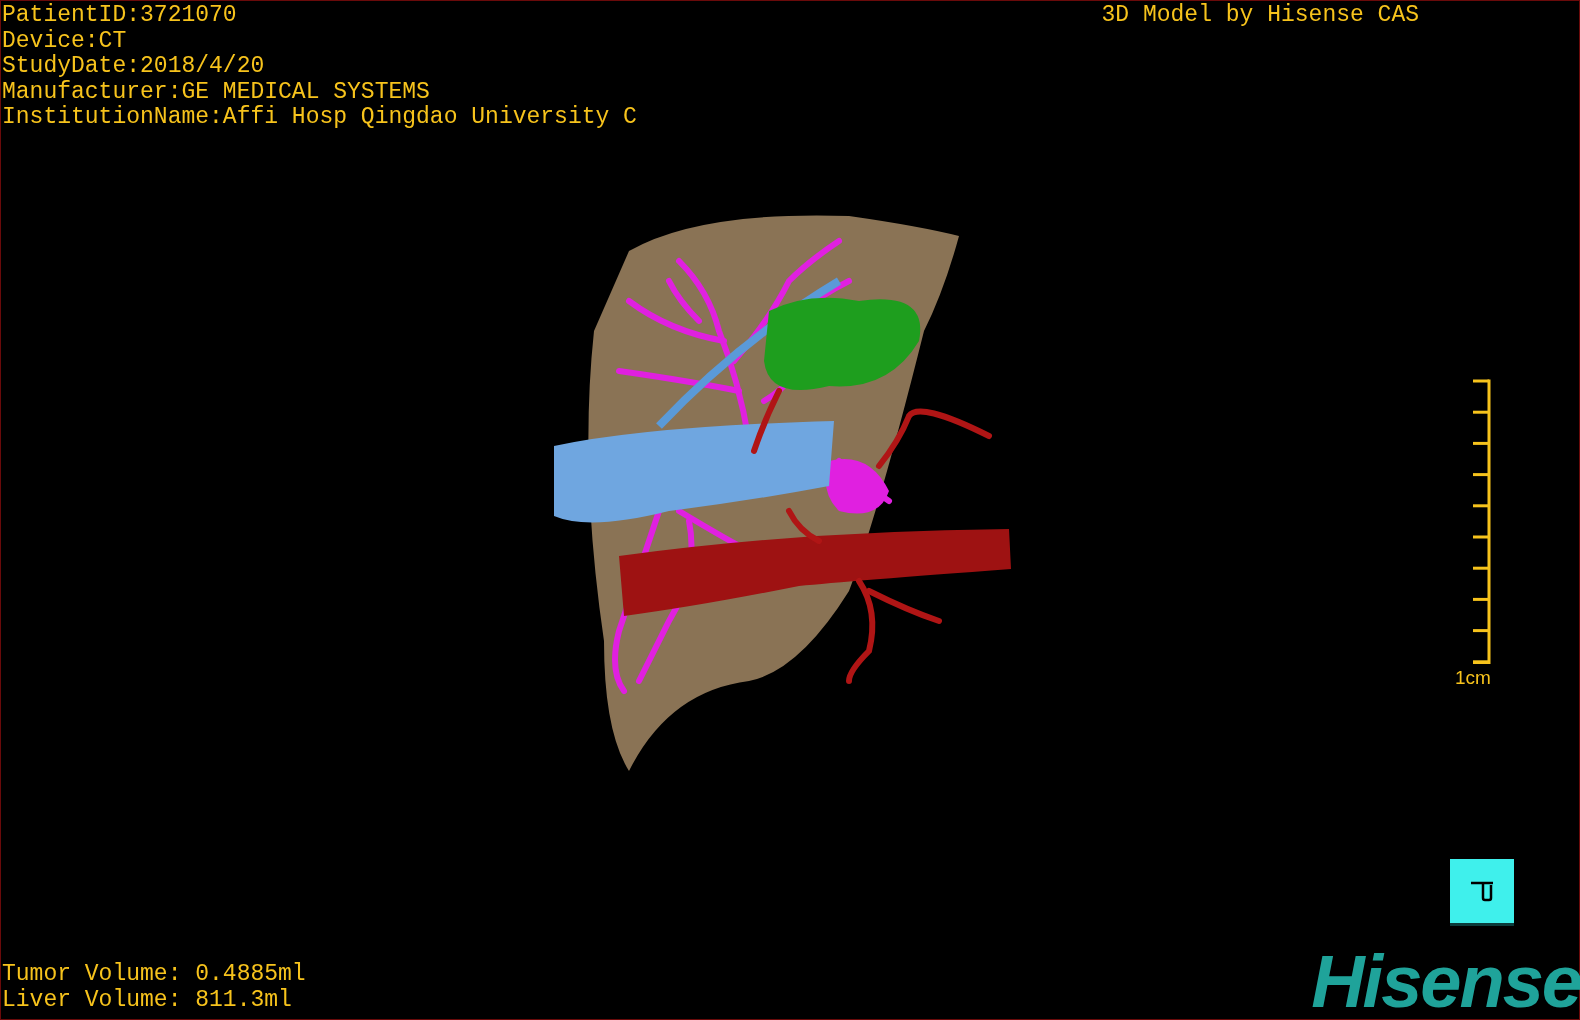 This screenshot has width=1580, height=1020. I want to click on orientation-glyph-icon, so click(1482, 891).